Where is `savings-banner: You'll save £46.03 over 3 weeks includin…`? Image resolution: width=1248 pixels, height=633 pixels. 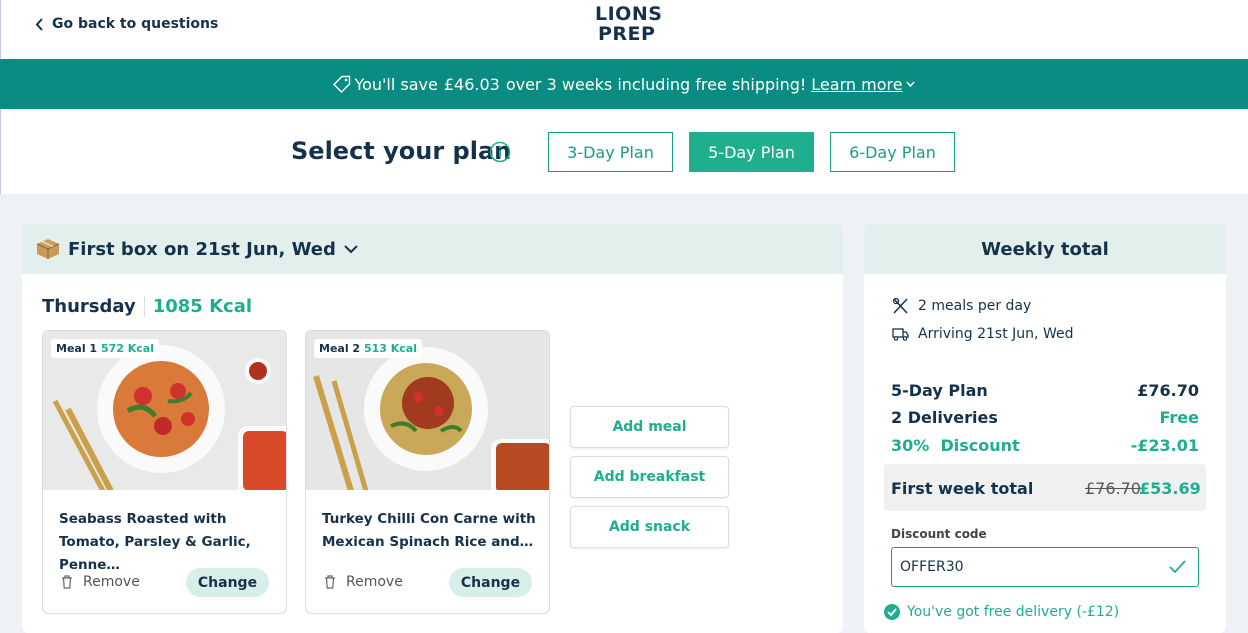
savings-banner: You'll save £46.03 over 3 weeks includin… is located at coordinates (624, 84).